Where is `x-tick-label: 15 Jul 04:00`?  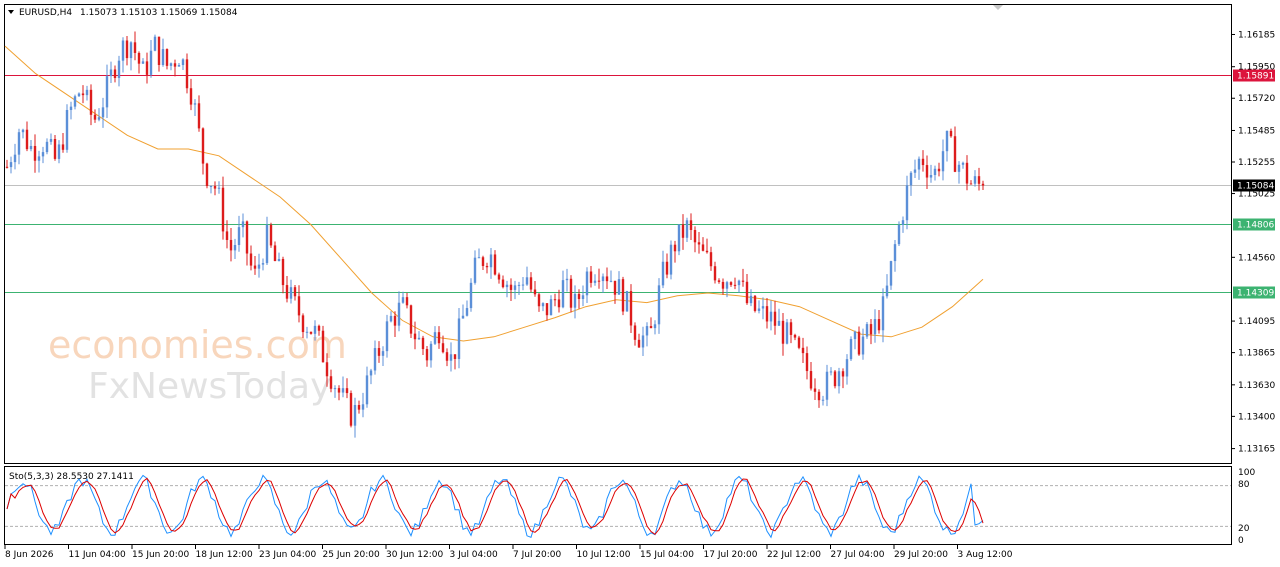 x-tick-label: 15 Jul 04:00 is located at coordinates (667, 555).